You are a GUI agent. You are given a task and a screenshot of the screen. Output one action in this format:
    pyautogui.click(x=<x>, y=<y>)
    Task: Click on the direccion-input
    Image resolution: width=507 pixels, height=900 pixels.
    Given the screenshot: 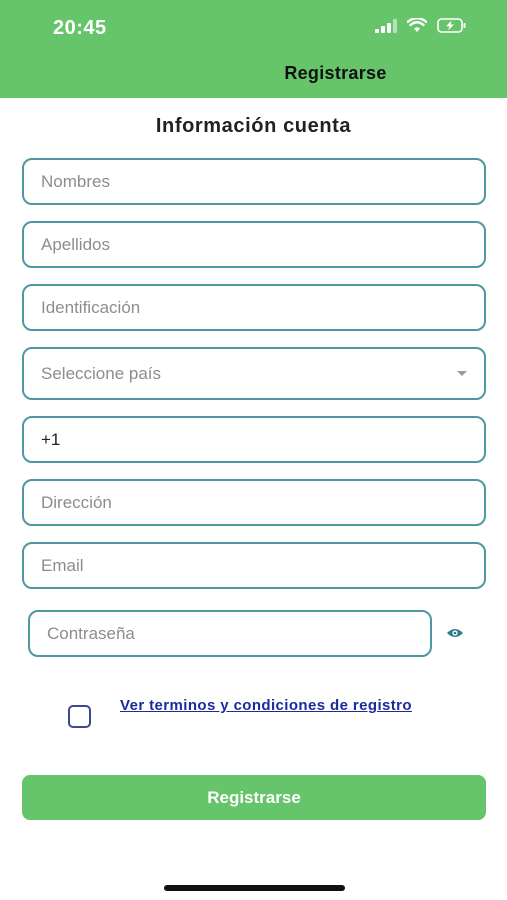 What is the action you would take?
    pyautogui.click(x=254, y=502)
    